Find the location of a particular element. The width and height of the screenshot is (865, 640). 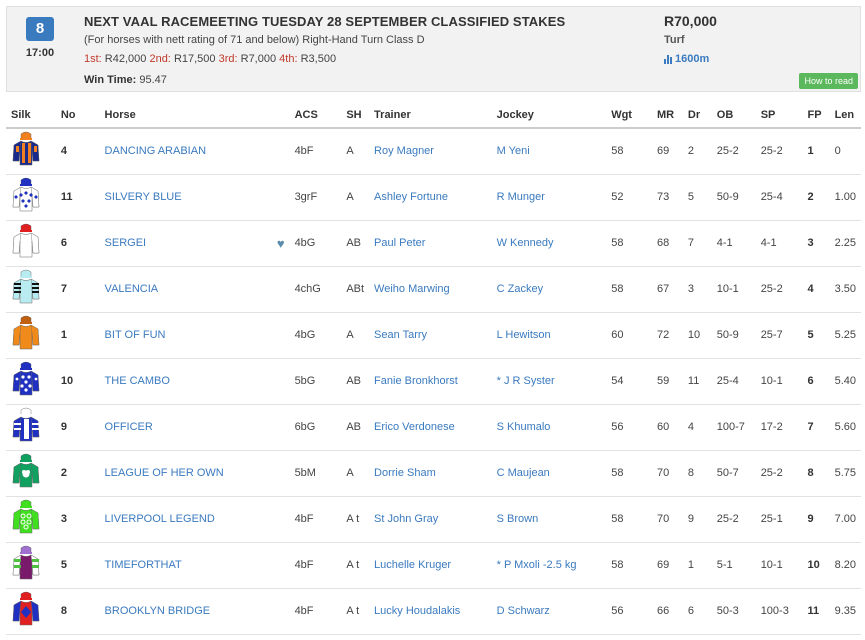

horse-cell: DANCING ARABIAN is located at coordinates (194, 151).